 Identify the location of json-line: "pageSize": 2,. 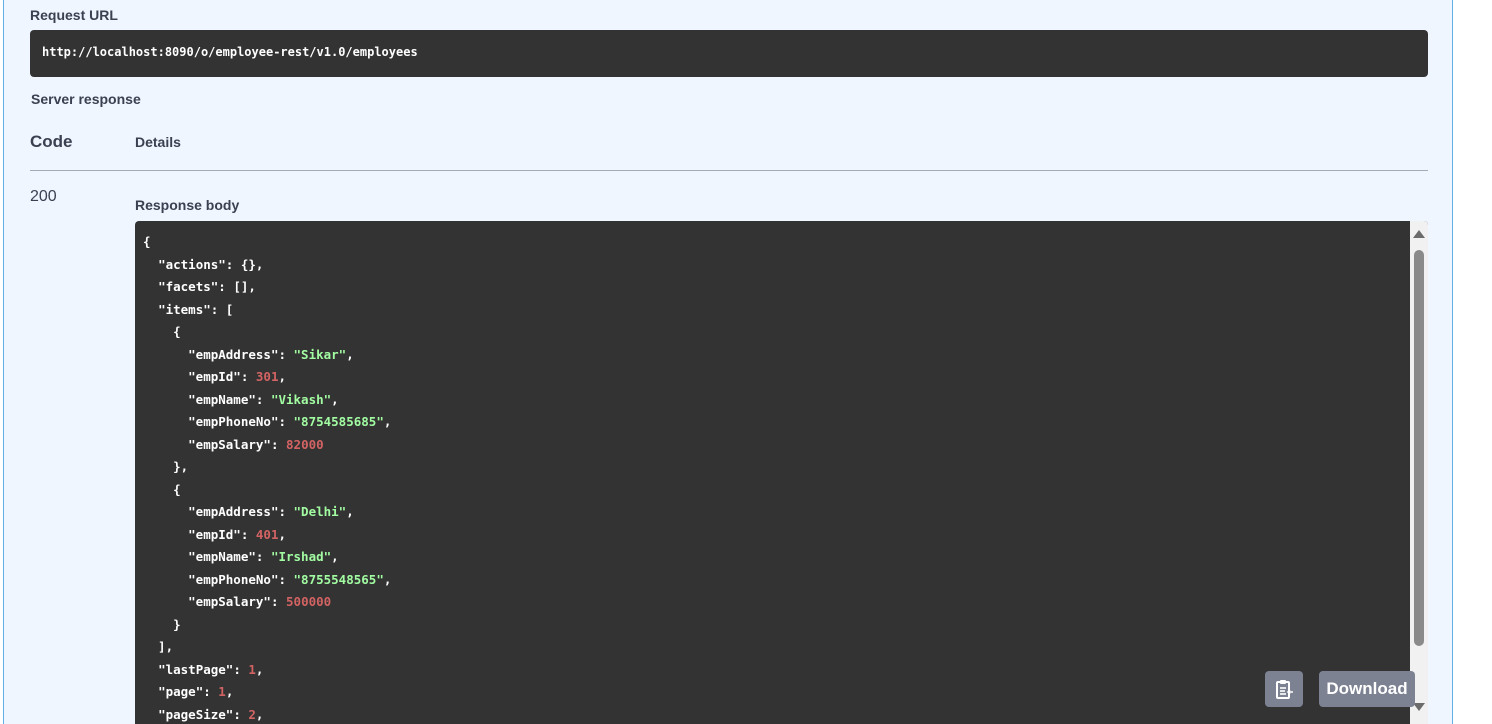
(211, 714).